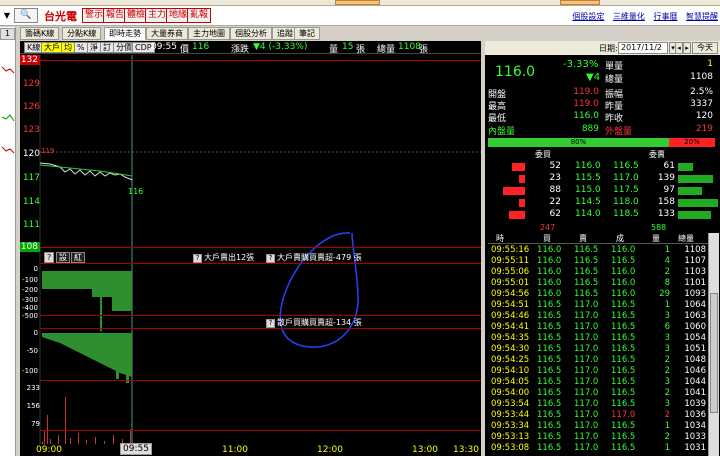  What do you see at coordinates (81, 47) in the screenshot?
I see `percent-button: %` at bounding box center [81, 47].